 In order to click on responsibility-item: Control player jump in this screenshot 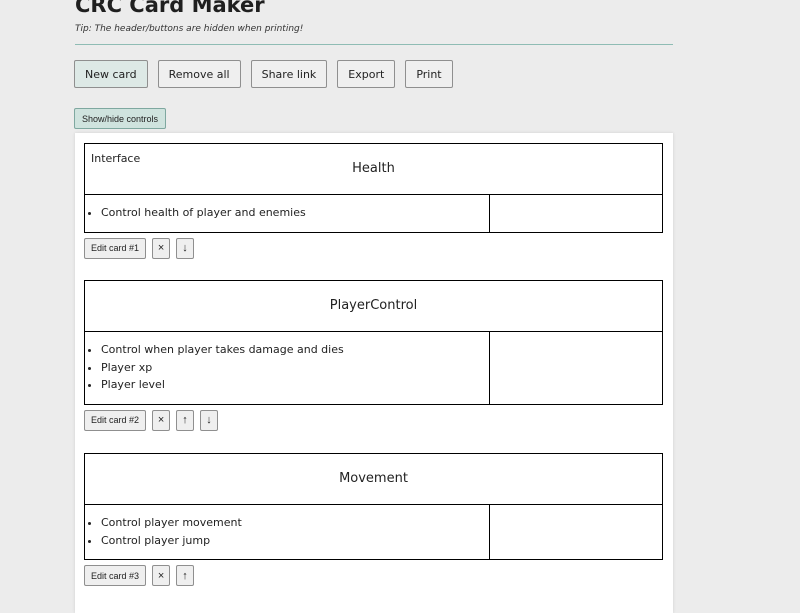, I will do `click(295, 541)`.